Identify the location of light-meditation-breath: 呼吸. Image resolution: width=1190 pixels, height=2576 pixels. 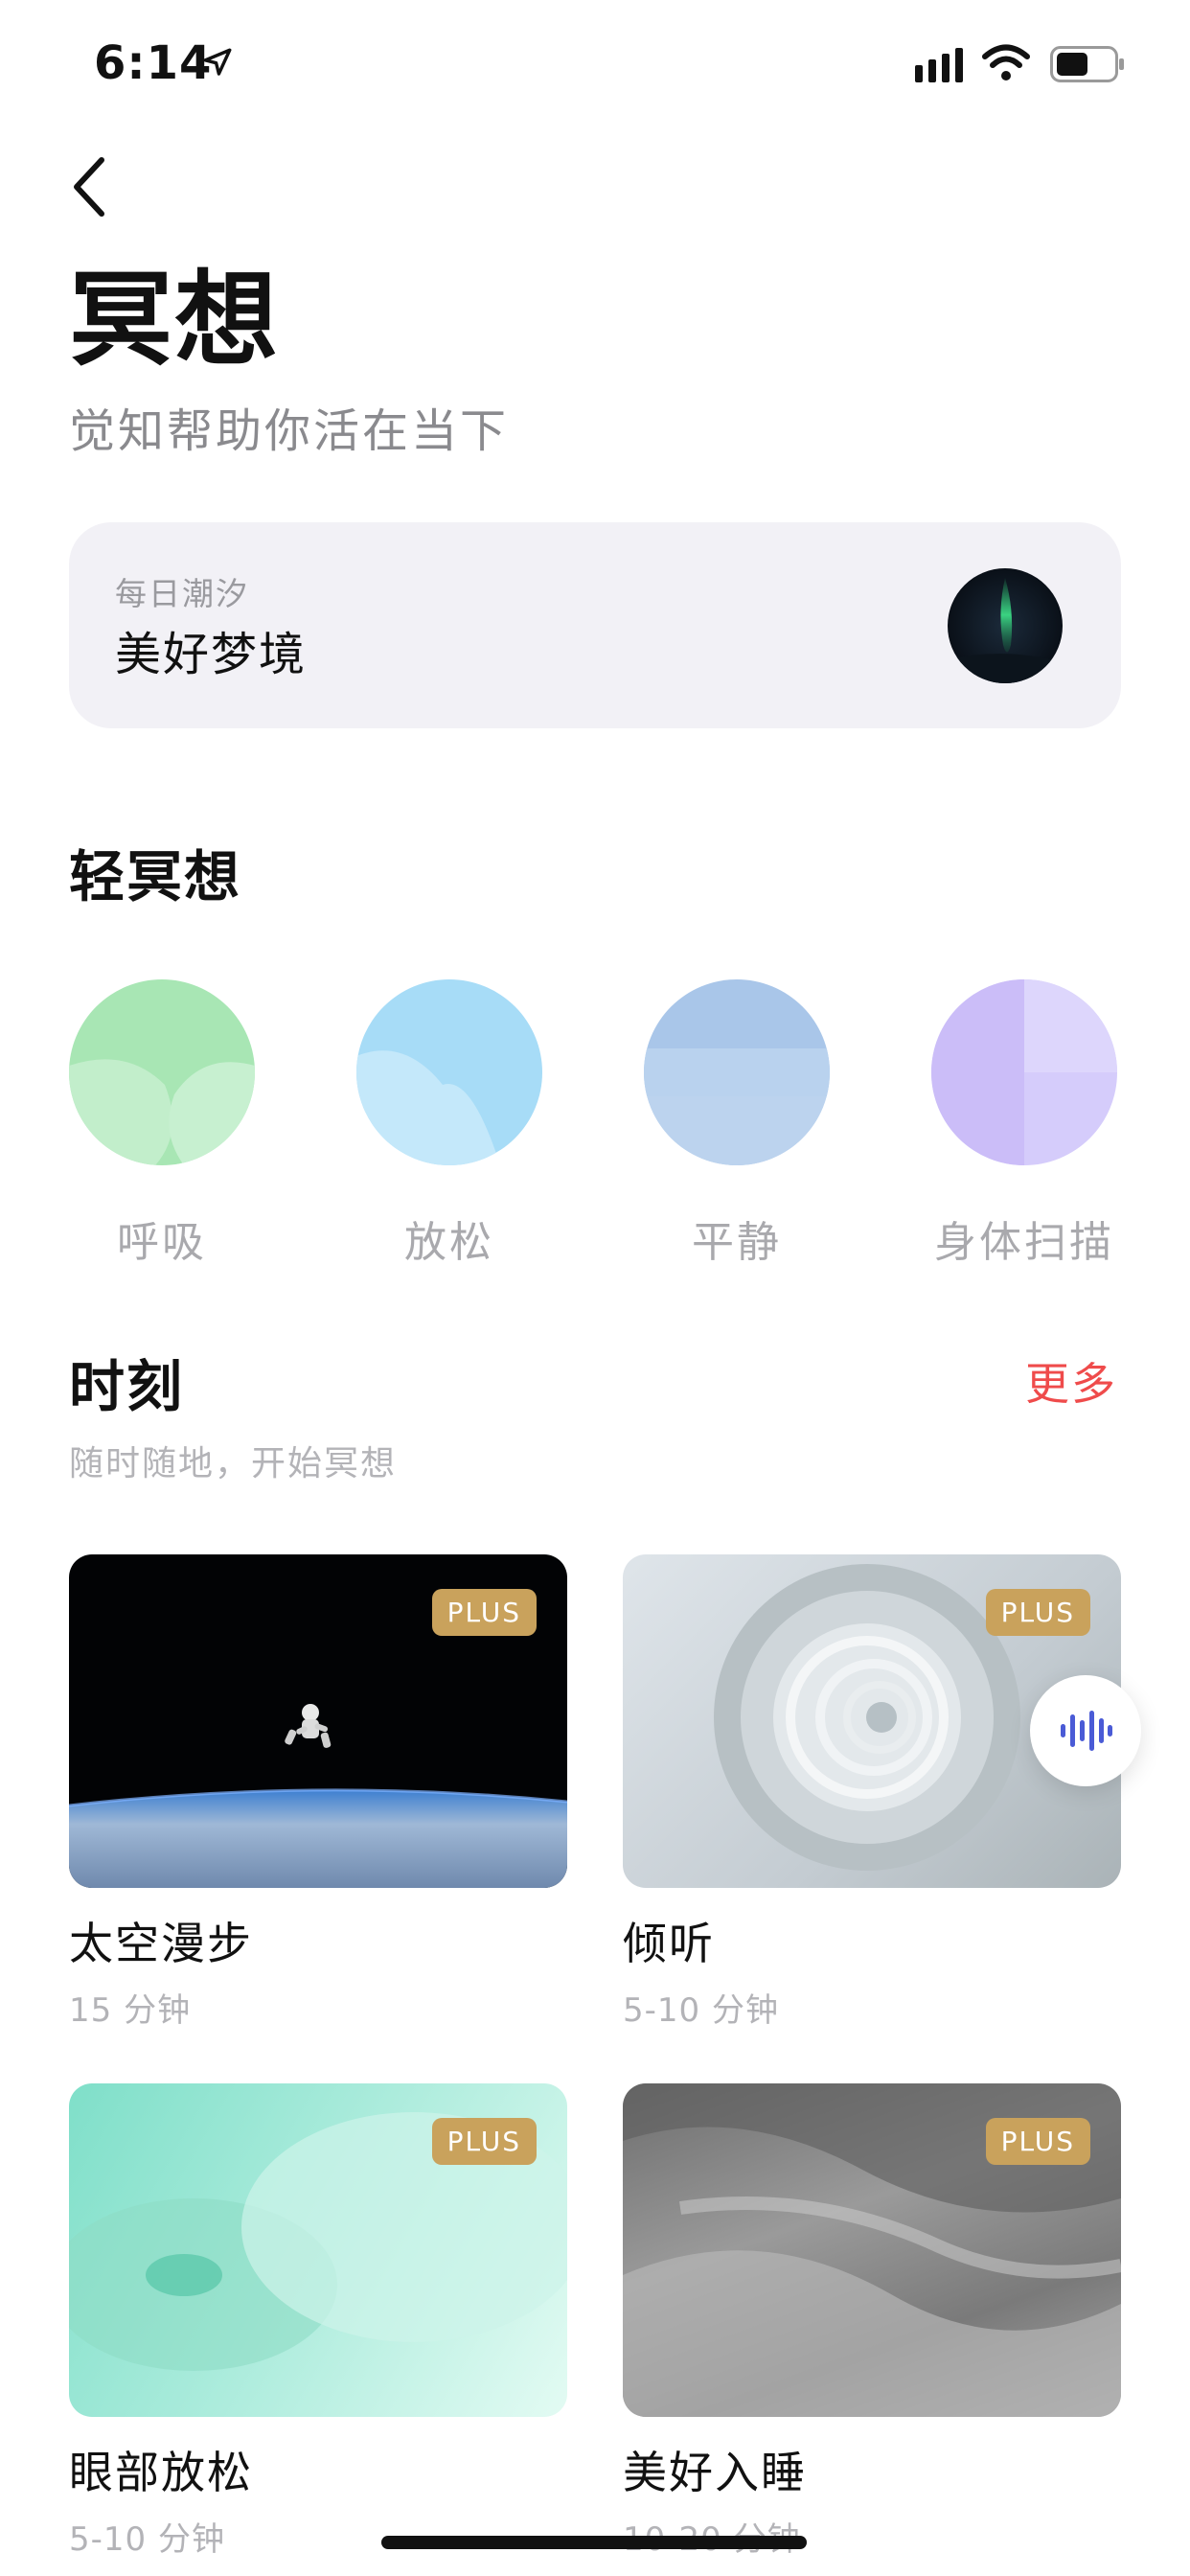
(162, 1124).